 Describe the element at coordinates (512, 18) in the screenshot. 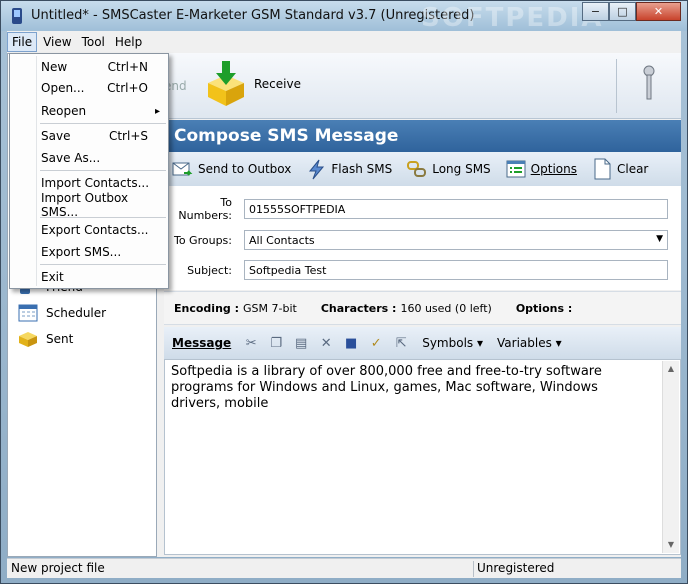

I see `watermark: SOFTPEDIA` at that location.